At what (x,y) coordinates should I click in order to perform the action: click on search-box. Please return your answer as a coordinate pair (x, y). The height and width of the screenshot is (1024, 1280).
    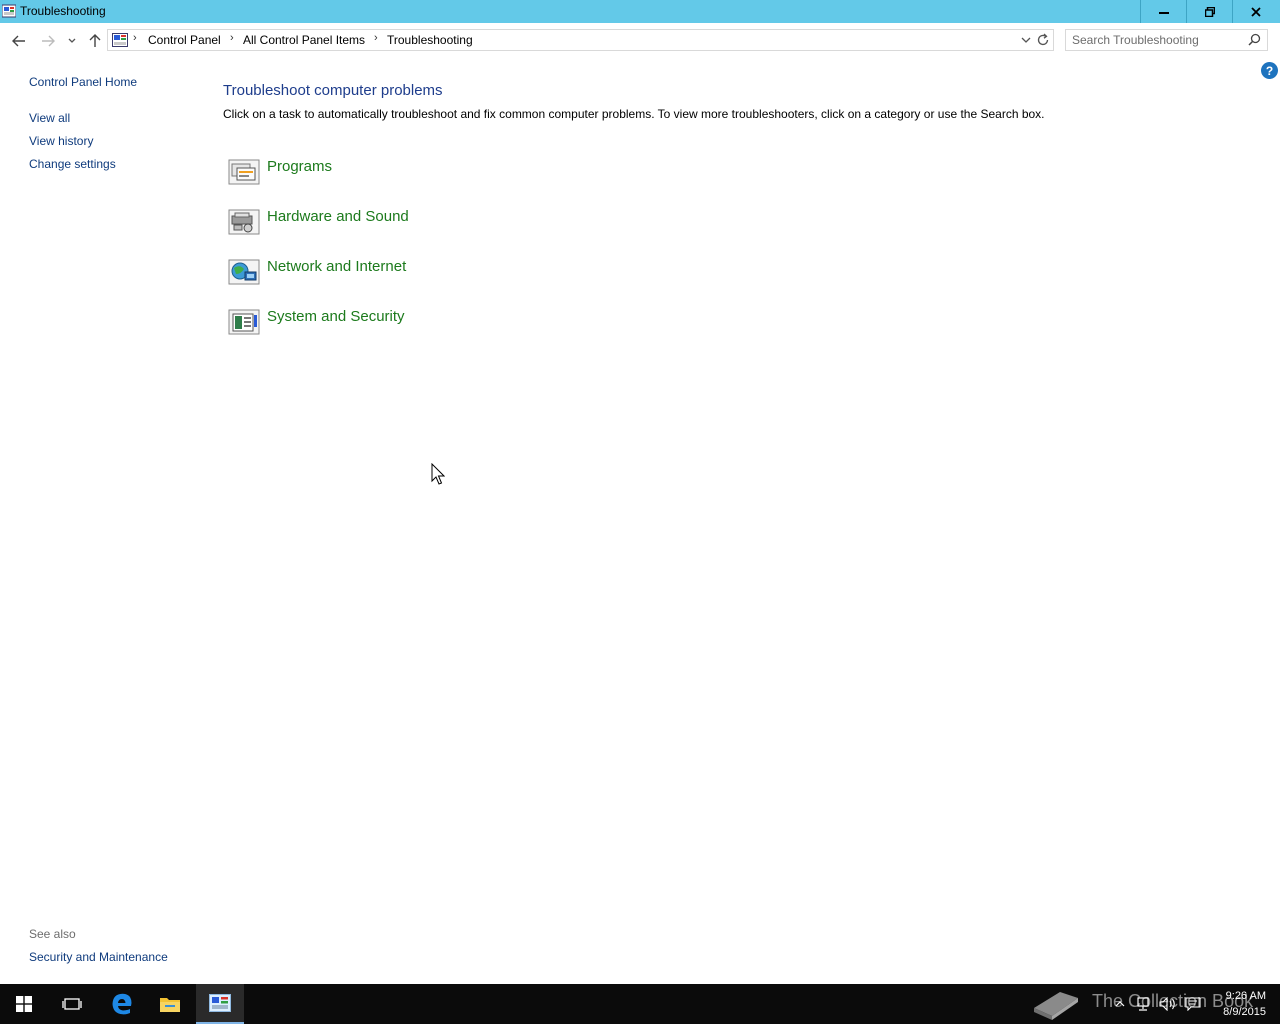
    Looking at the image, I should click on (1166, 40).